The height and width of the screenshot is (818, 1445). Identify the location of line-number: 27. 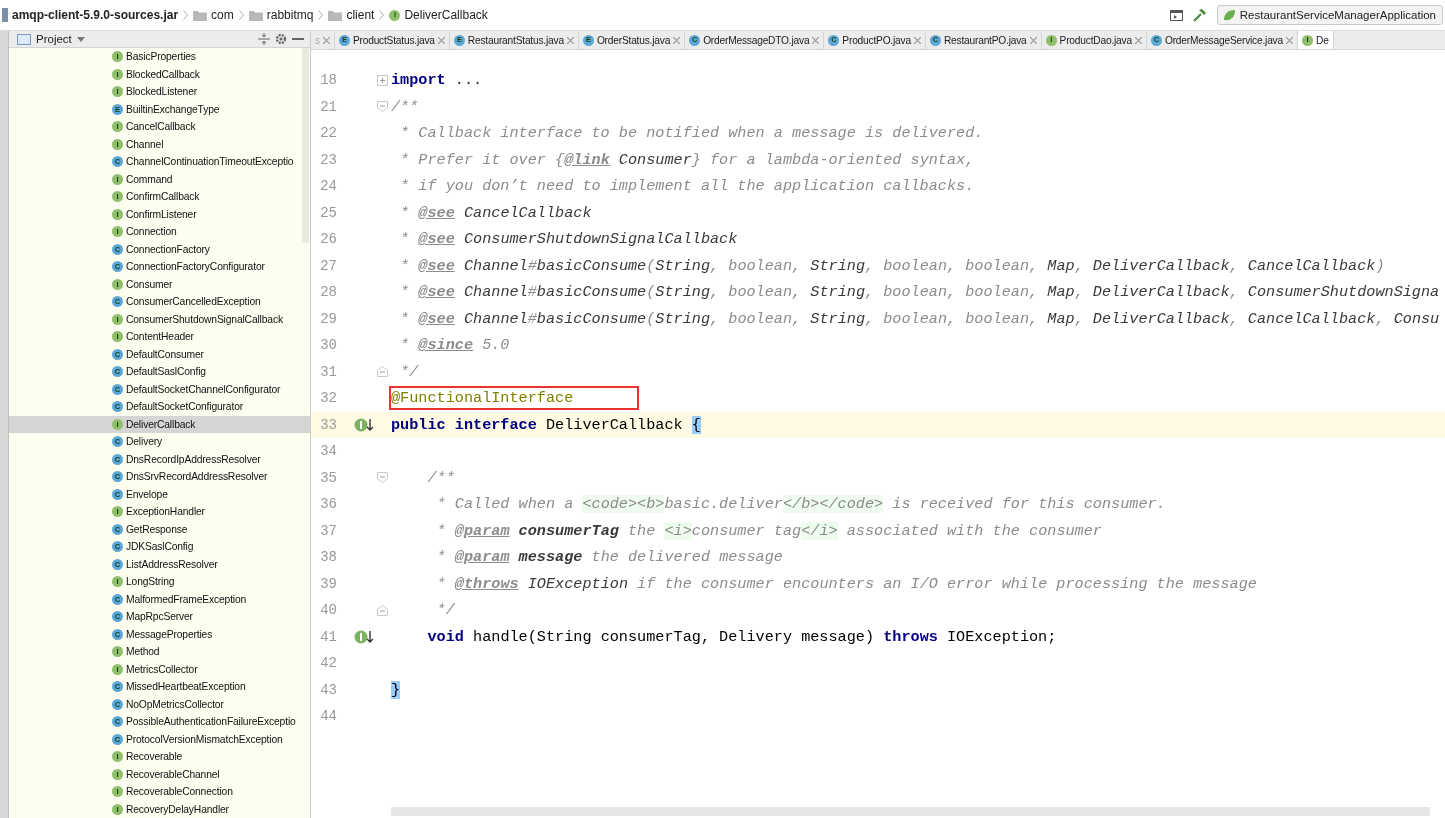
(328, 265).